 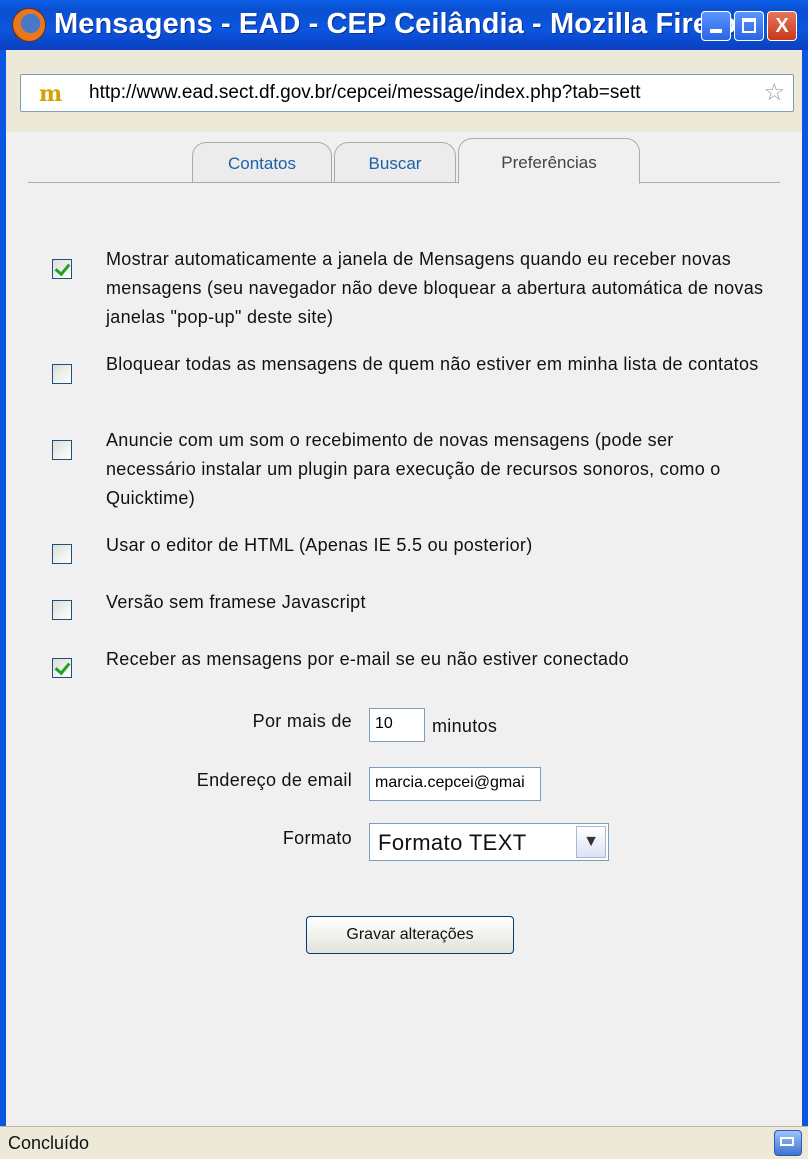 What do you see at coordinates (62, 269) in the screenshot?
I see `option-checkbox-popup` at bounding box center [62, 269].